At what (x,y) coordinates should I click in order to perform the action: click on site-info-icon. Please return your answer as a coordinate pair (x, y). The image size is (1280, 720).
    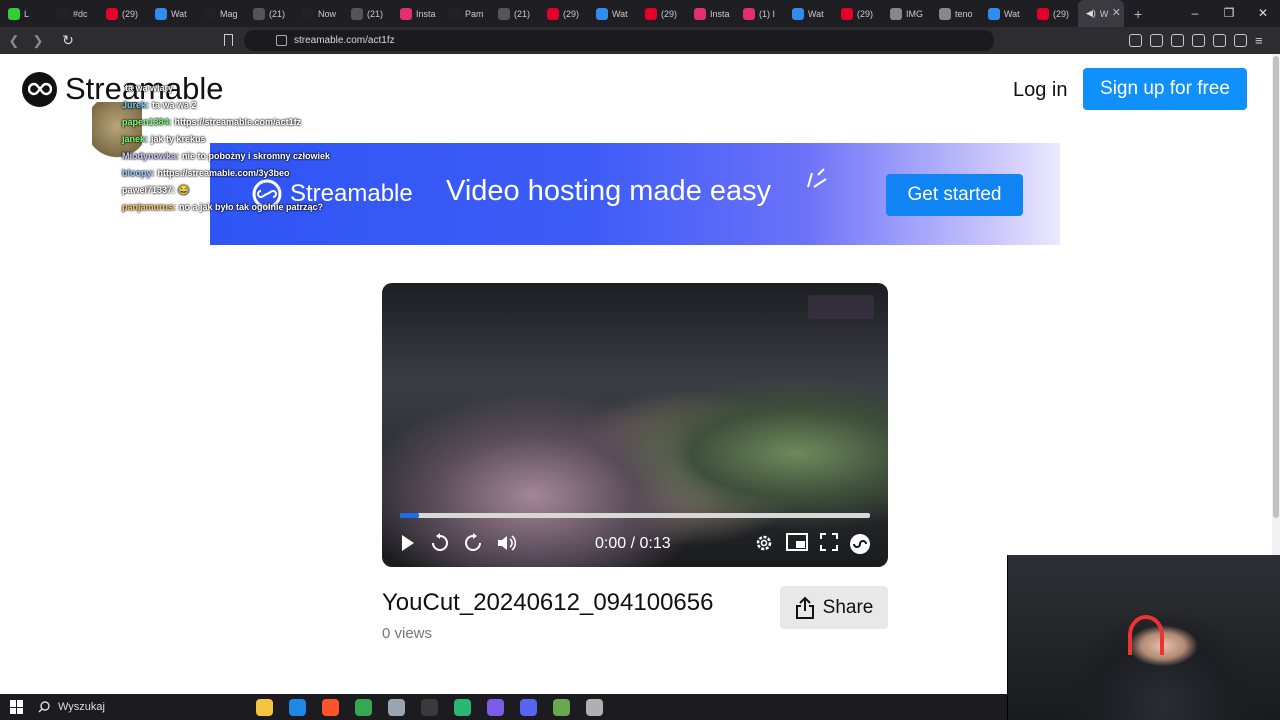
    Looking at the image, I should click on (281, 40).